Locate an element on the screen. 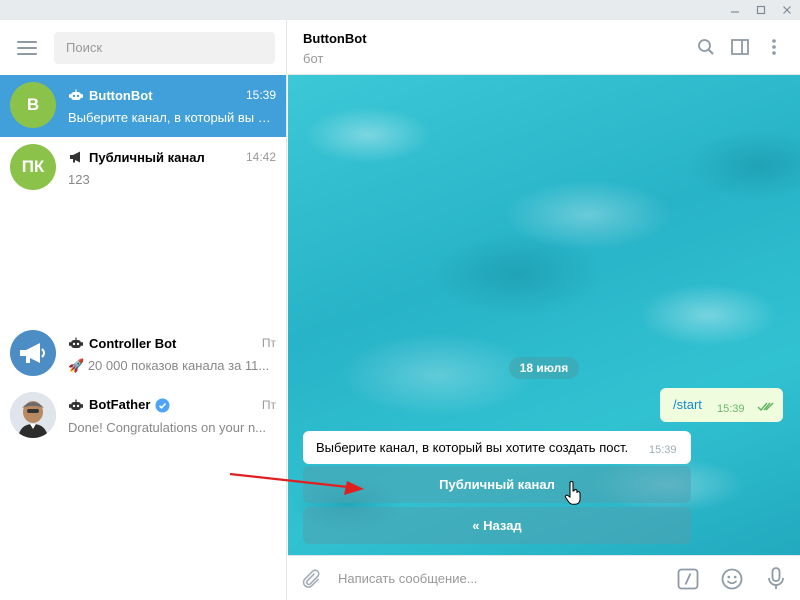 The width and height of the screenshot is (800, 600). read-checkmarks-icon is located at coordinates (765, 407).